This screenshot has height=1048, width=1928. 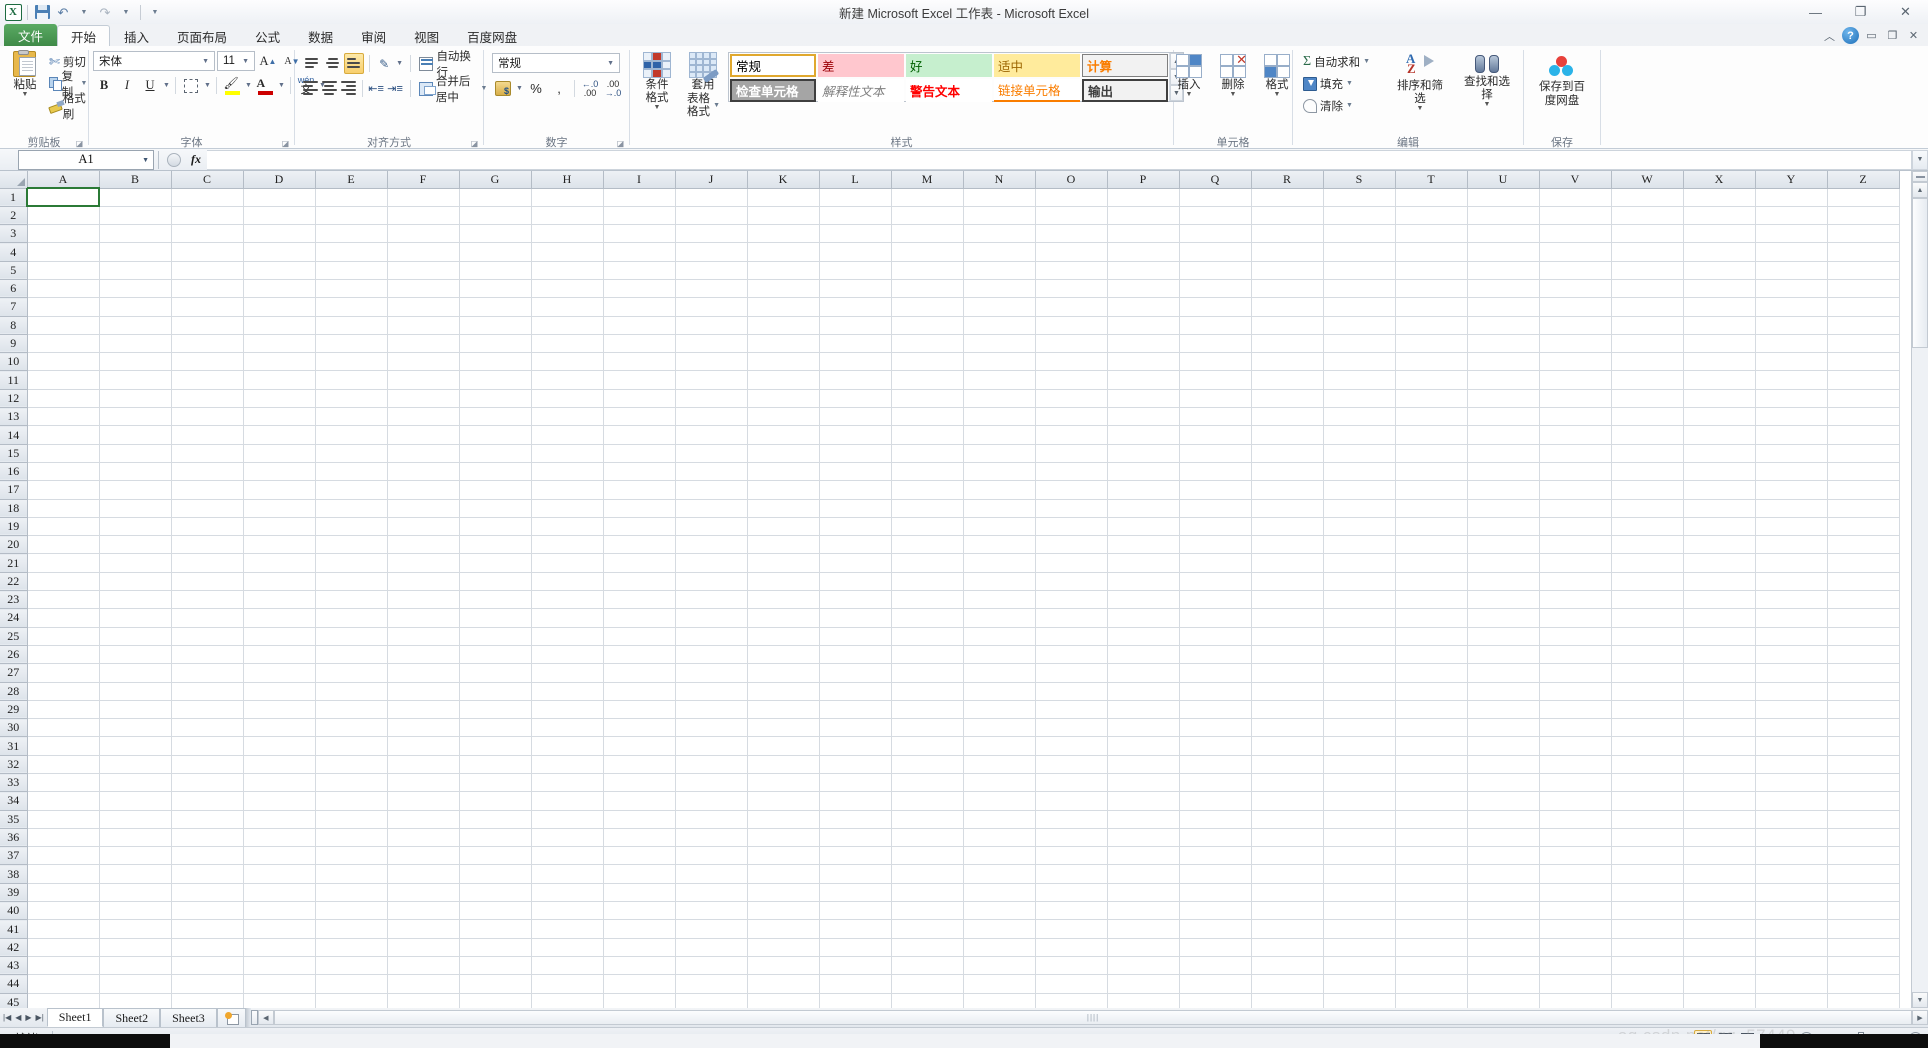 What do you see at coordinates (351, 197) in the screenshot?
I see `cell-E1` at bounding box center [351, 197].